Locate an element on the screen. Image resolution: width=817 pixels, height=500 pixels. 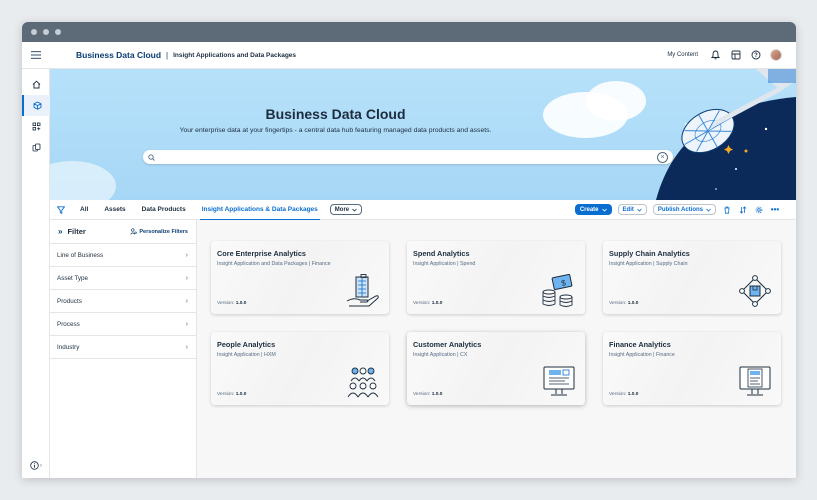
create-button: Create is located at coordinates (593, 209).